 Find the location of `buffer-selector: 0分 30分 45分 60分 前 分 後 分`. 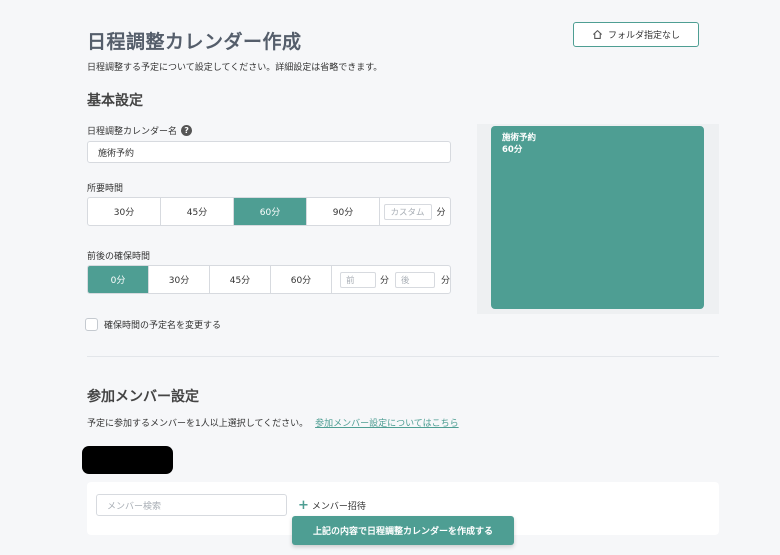

buffer-selector: 0分 30分 45分 60分 前 分 後 分 is located at coordinates (269, 279).